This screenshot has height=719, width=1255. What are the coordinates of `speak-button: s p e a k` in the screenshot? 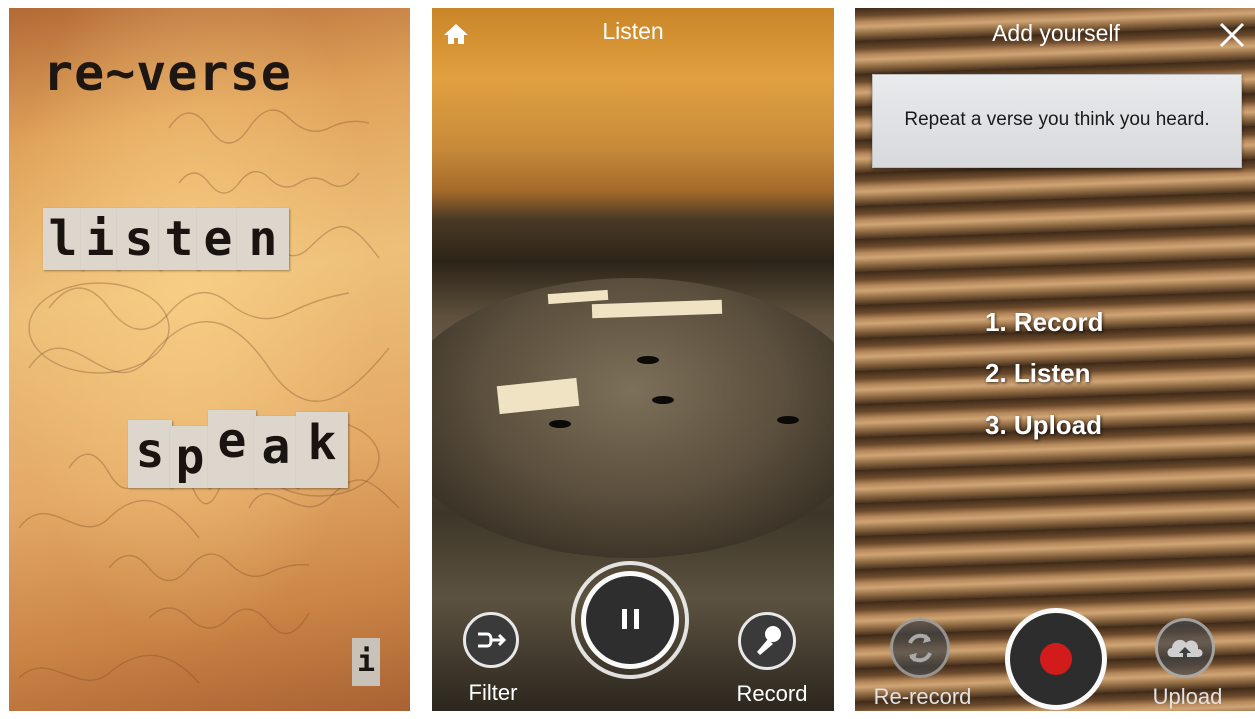 It's located at (238, 448).